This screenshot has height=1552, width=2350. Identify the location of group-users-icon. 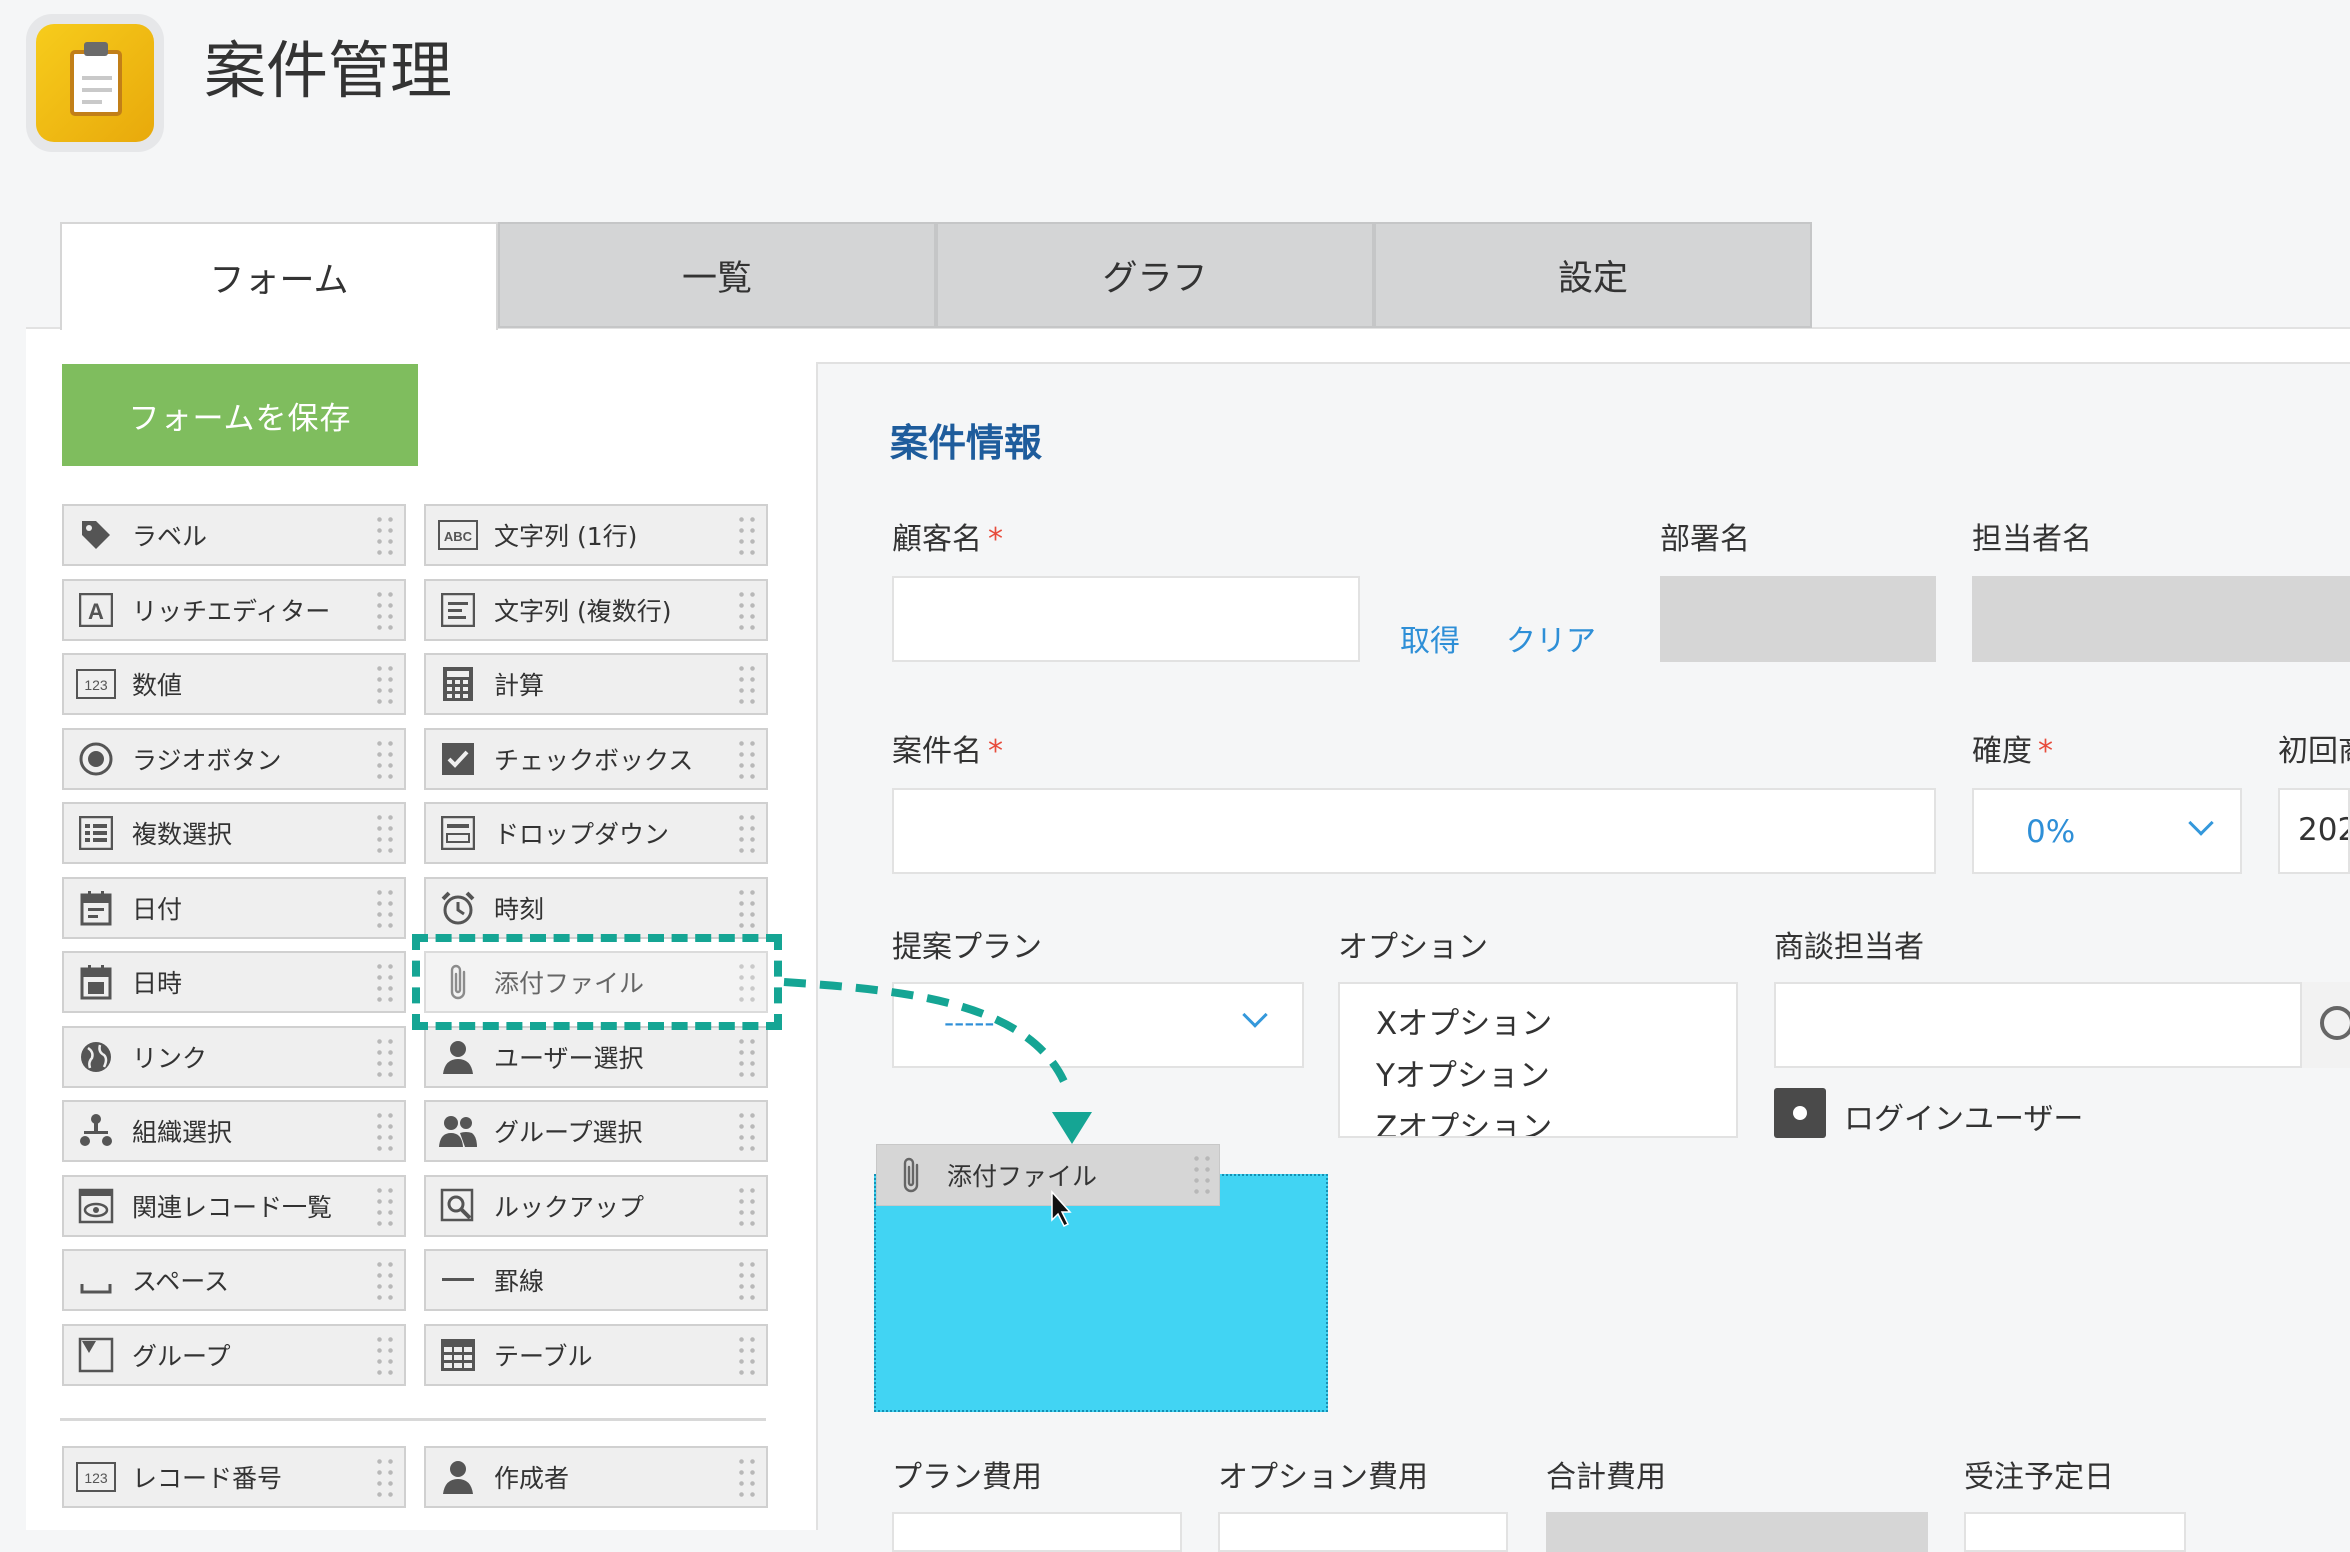
(458, 1131).